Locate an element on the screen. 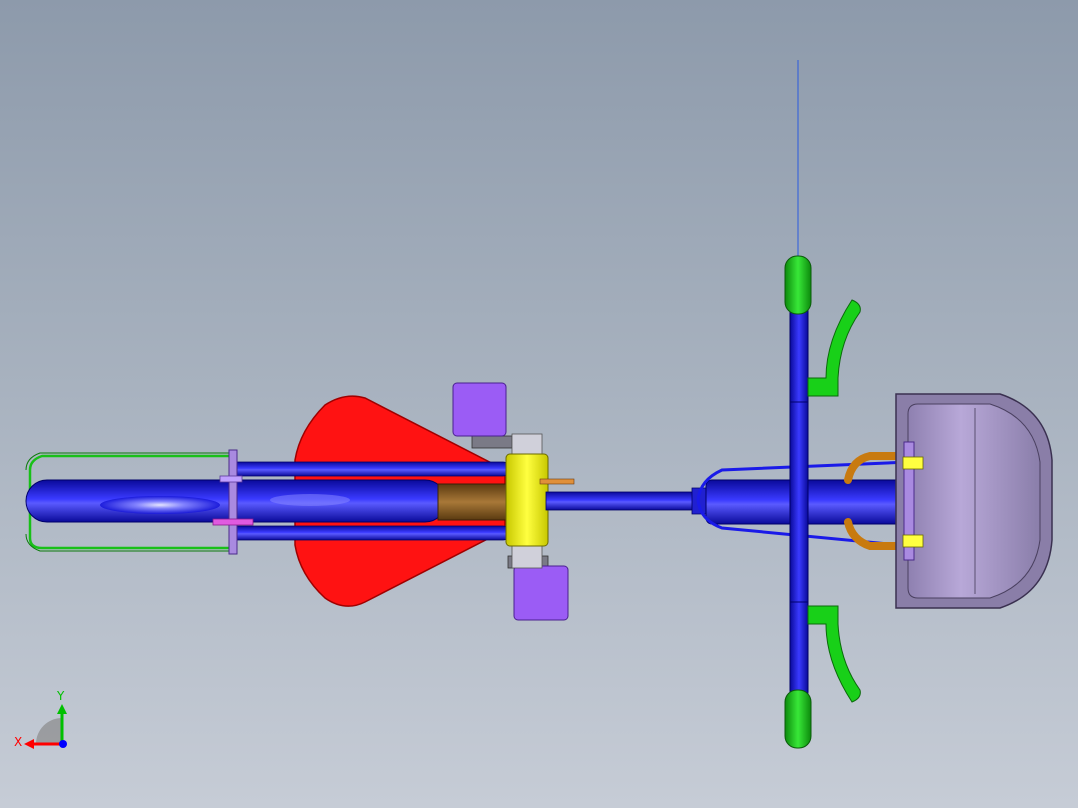 The width and height of the screenshot is (1078, 808). crank-hub is located at coordinates (527, 500).